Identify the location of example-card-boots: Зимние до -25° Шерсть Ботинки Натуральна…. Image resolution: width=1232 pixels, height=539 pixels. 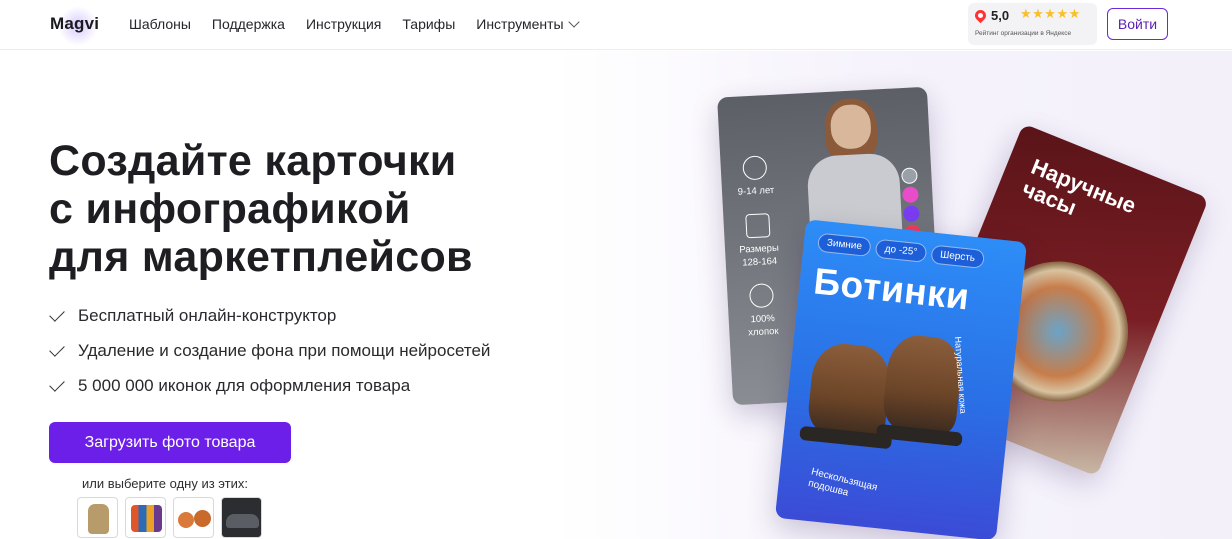
(901, 379).